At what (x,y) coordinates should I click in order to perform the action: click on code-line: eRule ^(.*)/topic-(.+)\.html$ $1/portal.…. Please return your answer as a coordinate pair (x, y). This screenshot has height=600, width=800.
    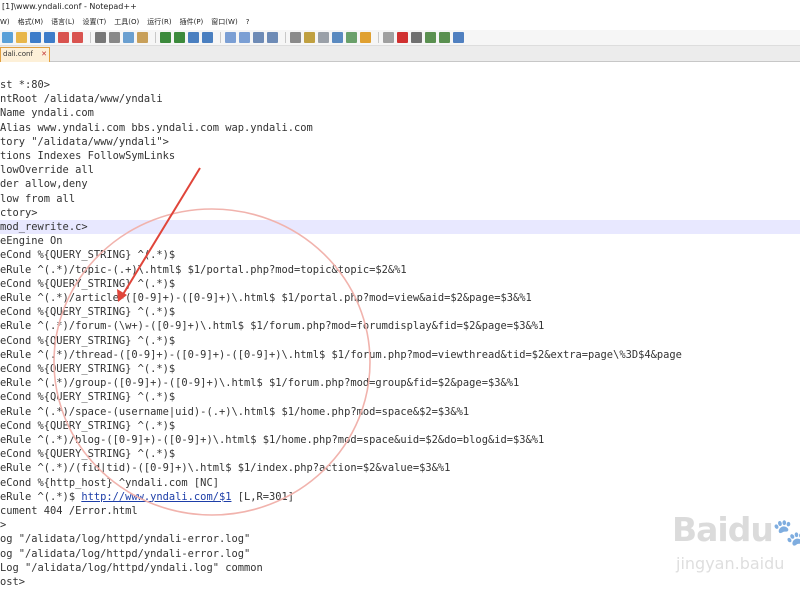
    Looking at the image, I should click on (203, 269).